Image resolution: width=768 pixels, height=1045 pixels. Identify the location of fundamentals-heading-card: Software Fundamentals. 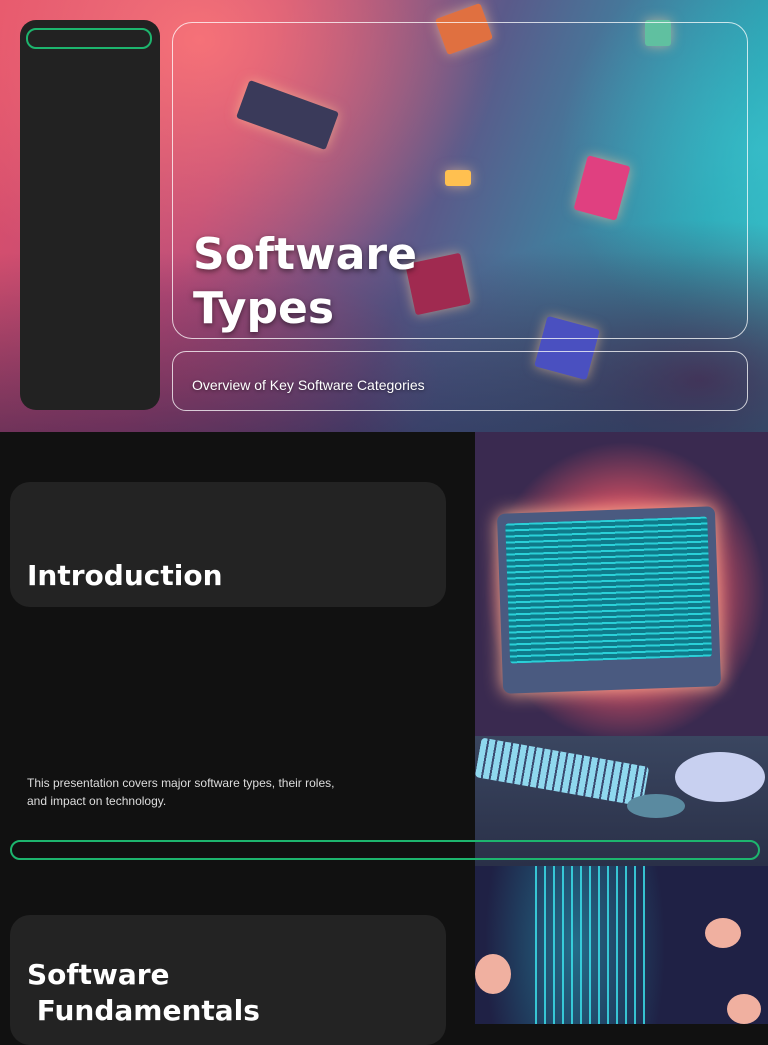
(228, 980).